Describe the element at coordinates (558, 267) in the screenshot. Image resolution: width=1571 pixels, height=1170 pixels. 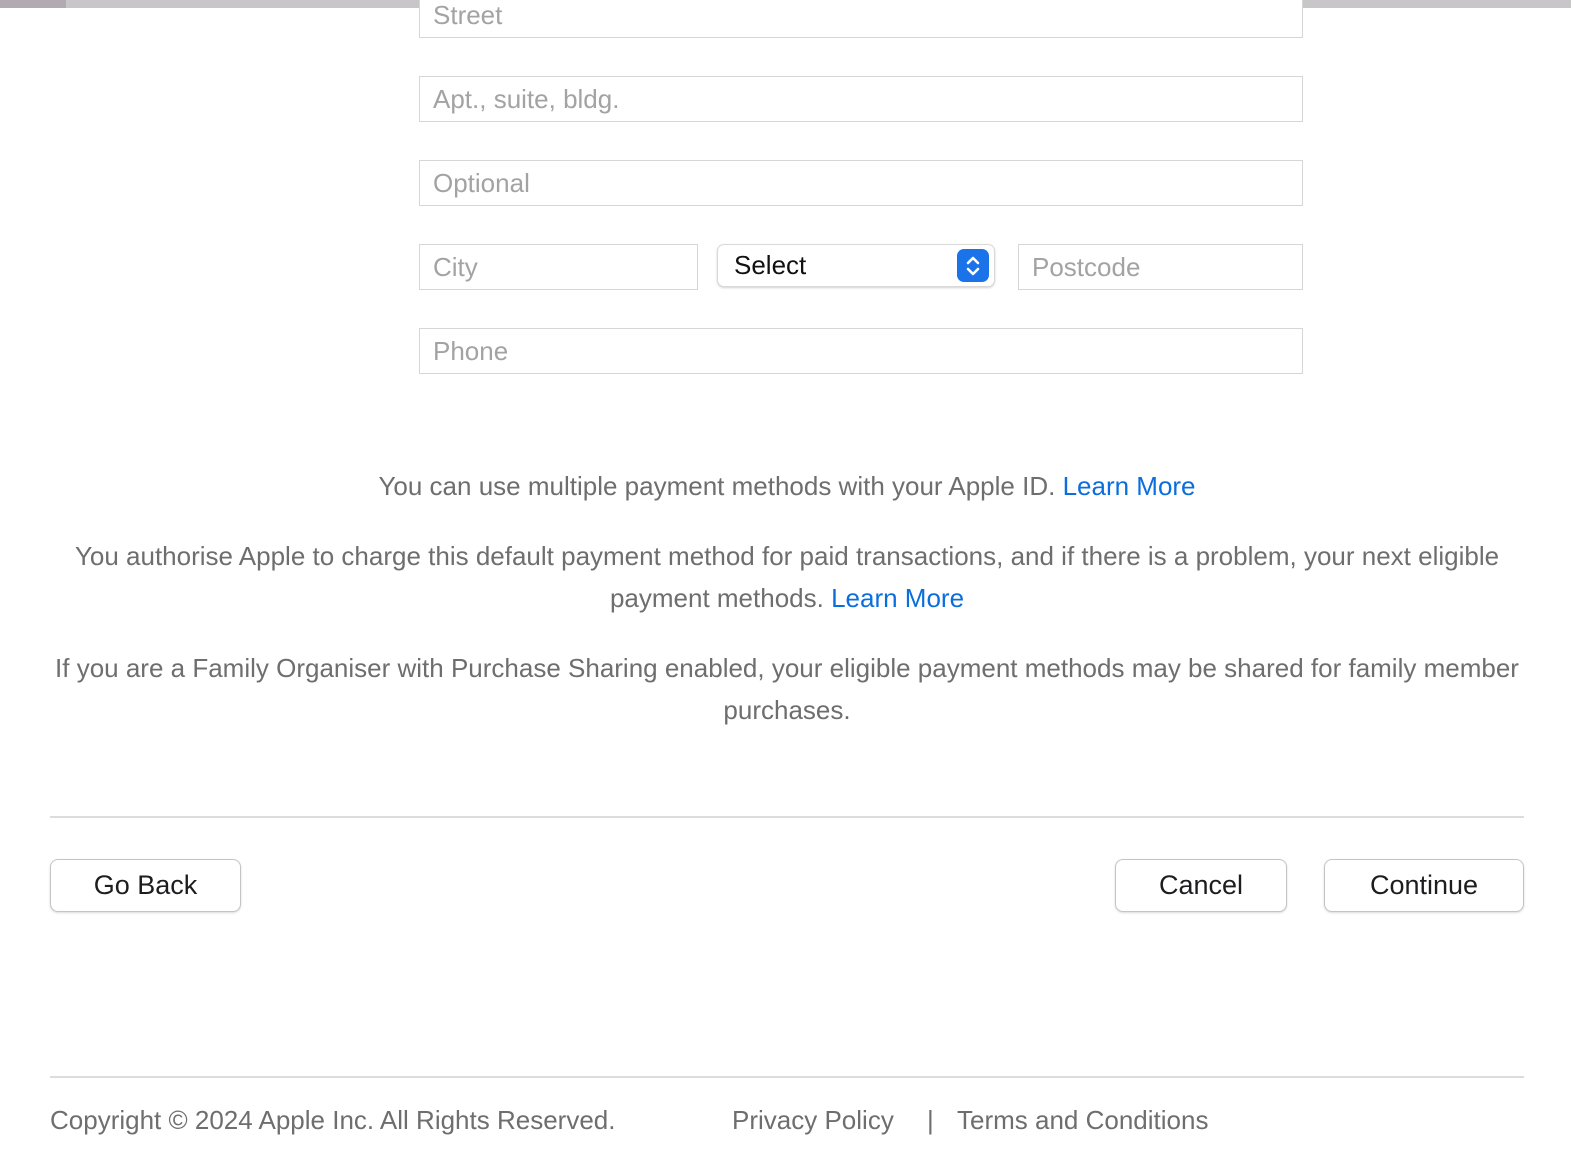
I see `city-input` at that location.